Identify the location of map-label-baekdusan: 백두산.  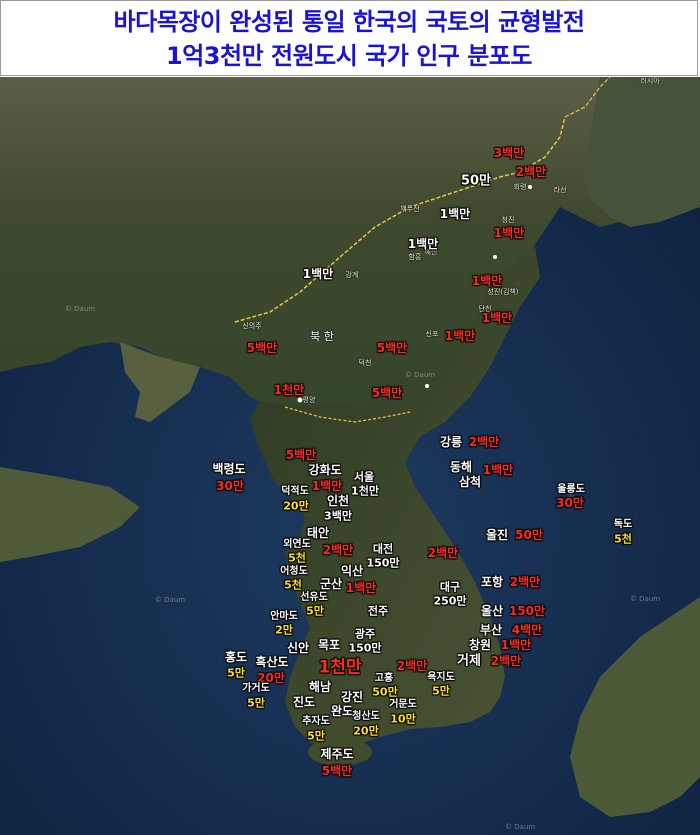
(410, 209).